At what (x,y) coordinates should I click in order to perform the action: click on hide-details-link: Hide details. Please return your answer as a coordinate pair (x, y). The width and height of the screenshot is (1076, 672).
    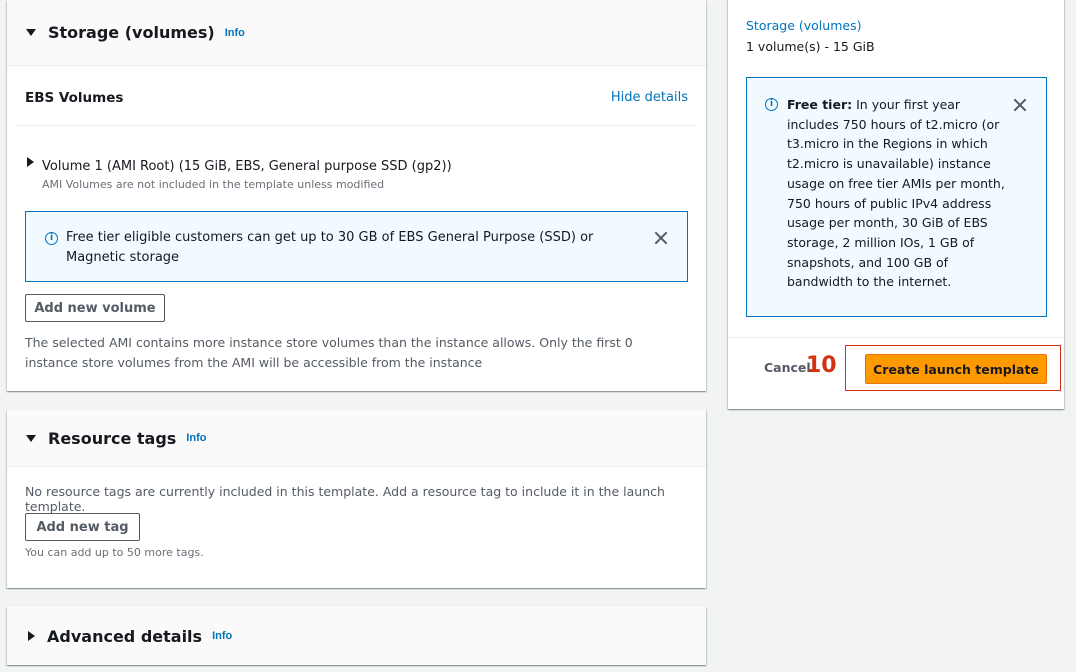
    Looking at the image, I should click on (649, 97).